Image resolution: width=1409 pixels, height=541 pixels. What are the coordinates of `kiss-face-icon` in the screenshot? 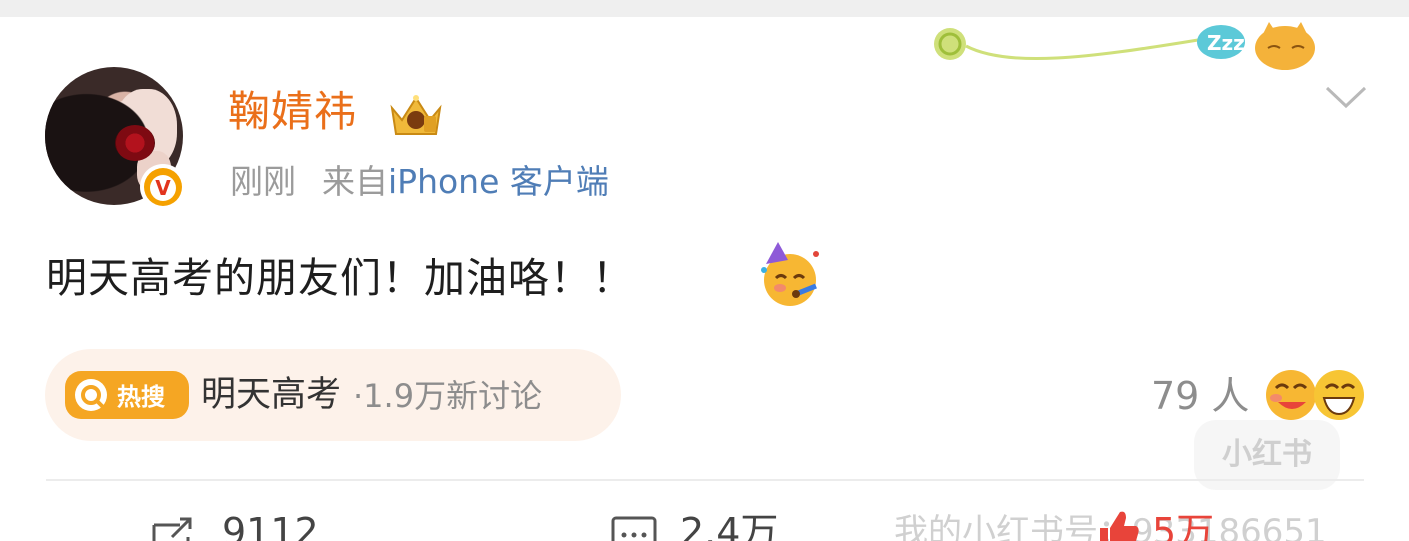 It's located at (1291, 395).